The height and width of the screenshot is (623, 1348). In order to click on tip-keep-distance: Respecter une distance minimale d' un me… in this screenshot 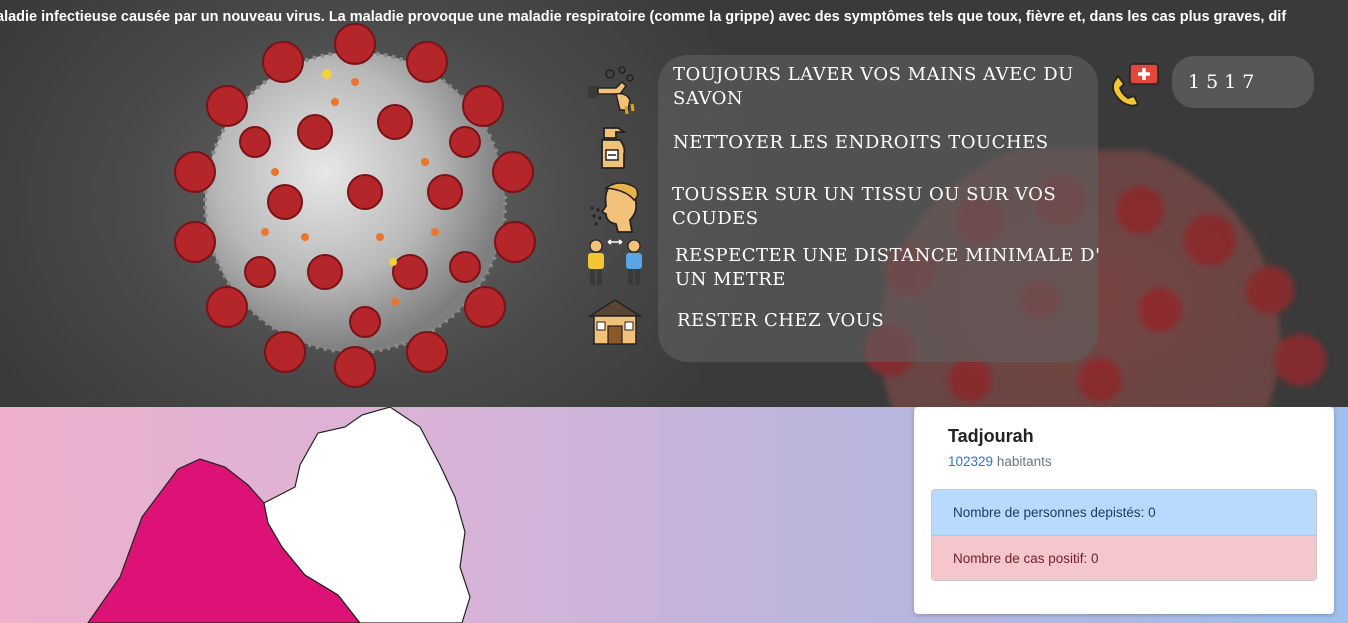, I will do `click(888, 267)`.